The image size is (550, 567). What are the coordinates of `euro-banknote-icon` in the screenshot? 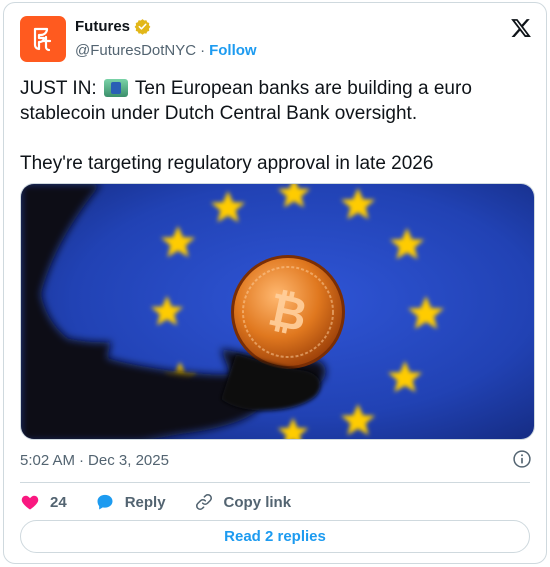 It's located at (116, 88).